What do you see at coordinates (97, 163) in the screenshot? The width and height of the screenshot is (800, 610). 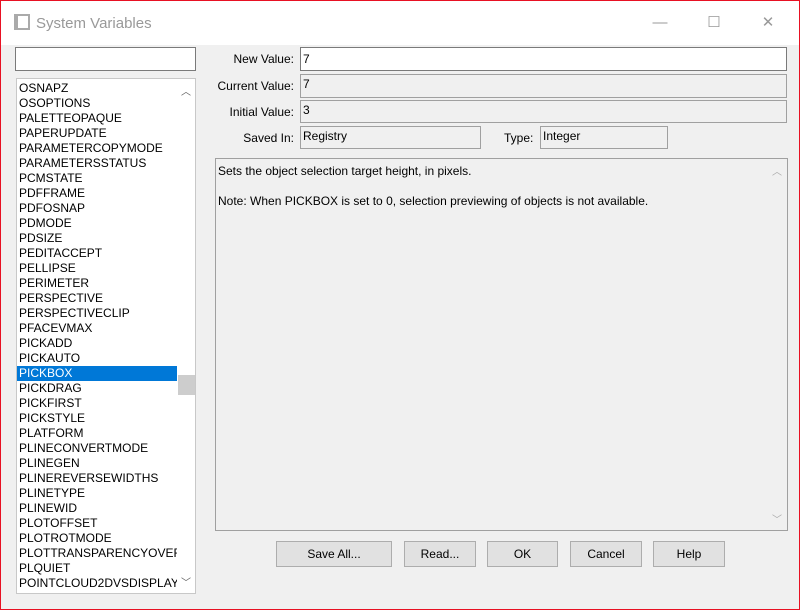 I see `list-item: PARAMETERSSTATUS` at bounding box center [97, 163].